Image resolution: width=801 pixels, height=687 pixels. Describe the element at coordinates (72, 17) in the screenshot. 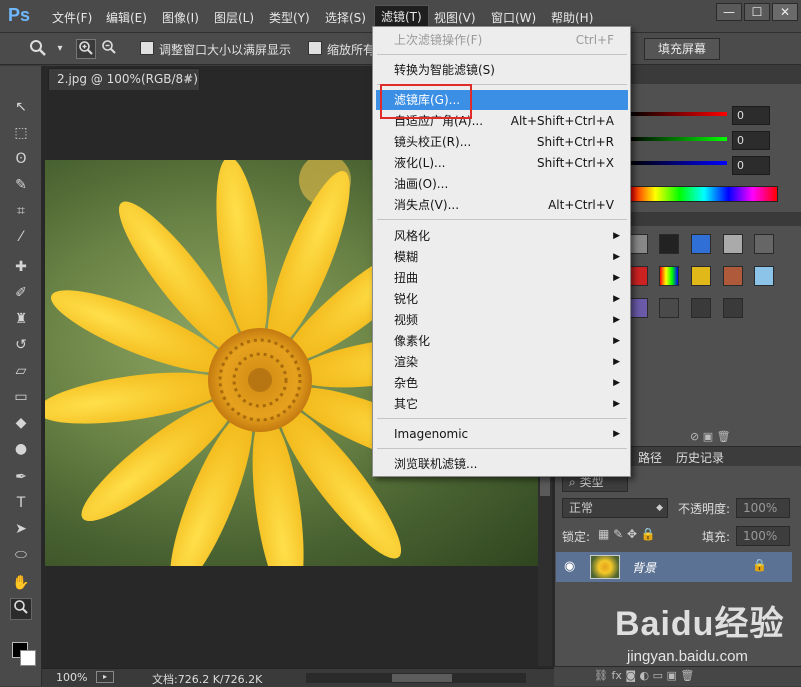

I see `menu-file: 文件(F)` at that location.